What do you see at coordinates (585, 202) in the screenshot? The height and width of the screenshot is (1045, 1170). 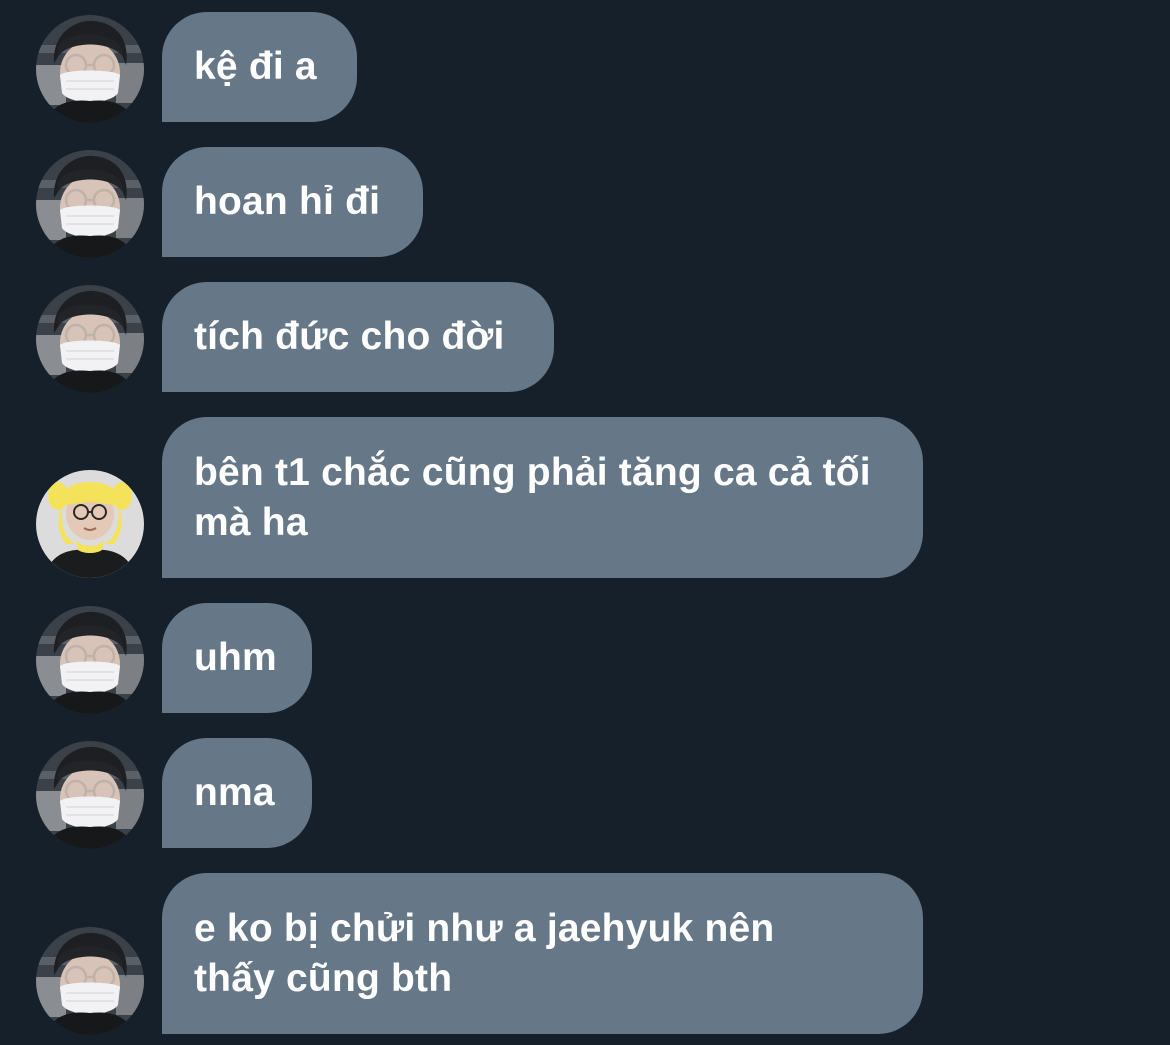 I see `message-row: hoan hỉ đi` at bounding box center [585, 202].